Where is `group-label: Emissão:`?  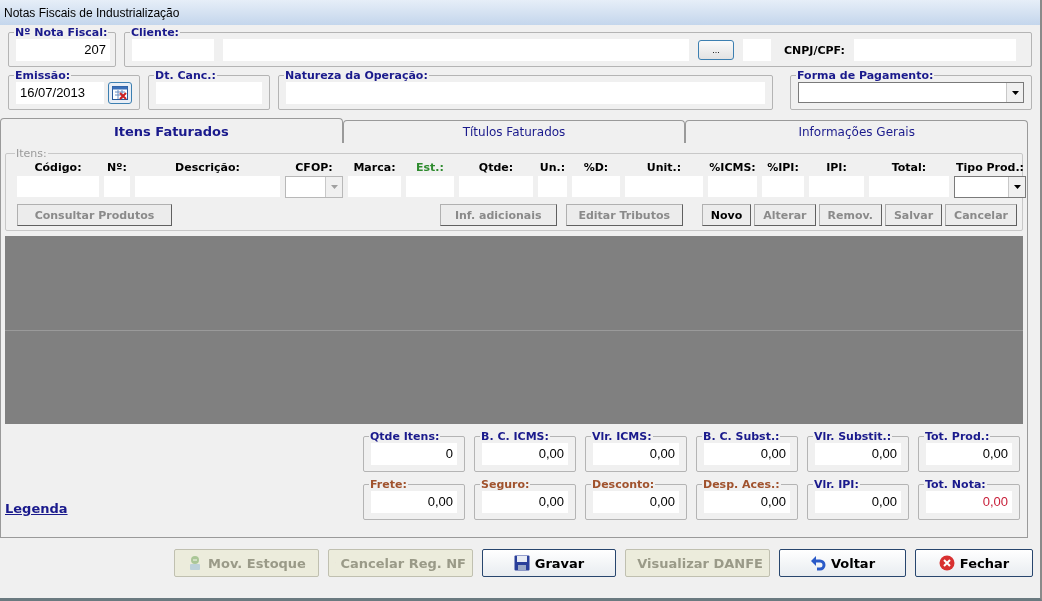
group-label: Emissão: is located at coordinates (43, 75).